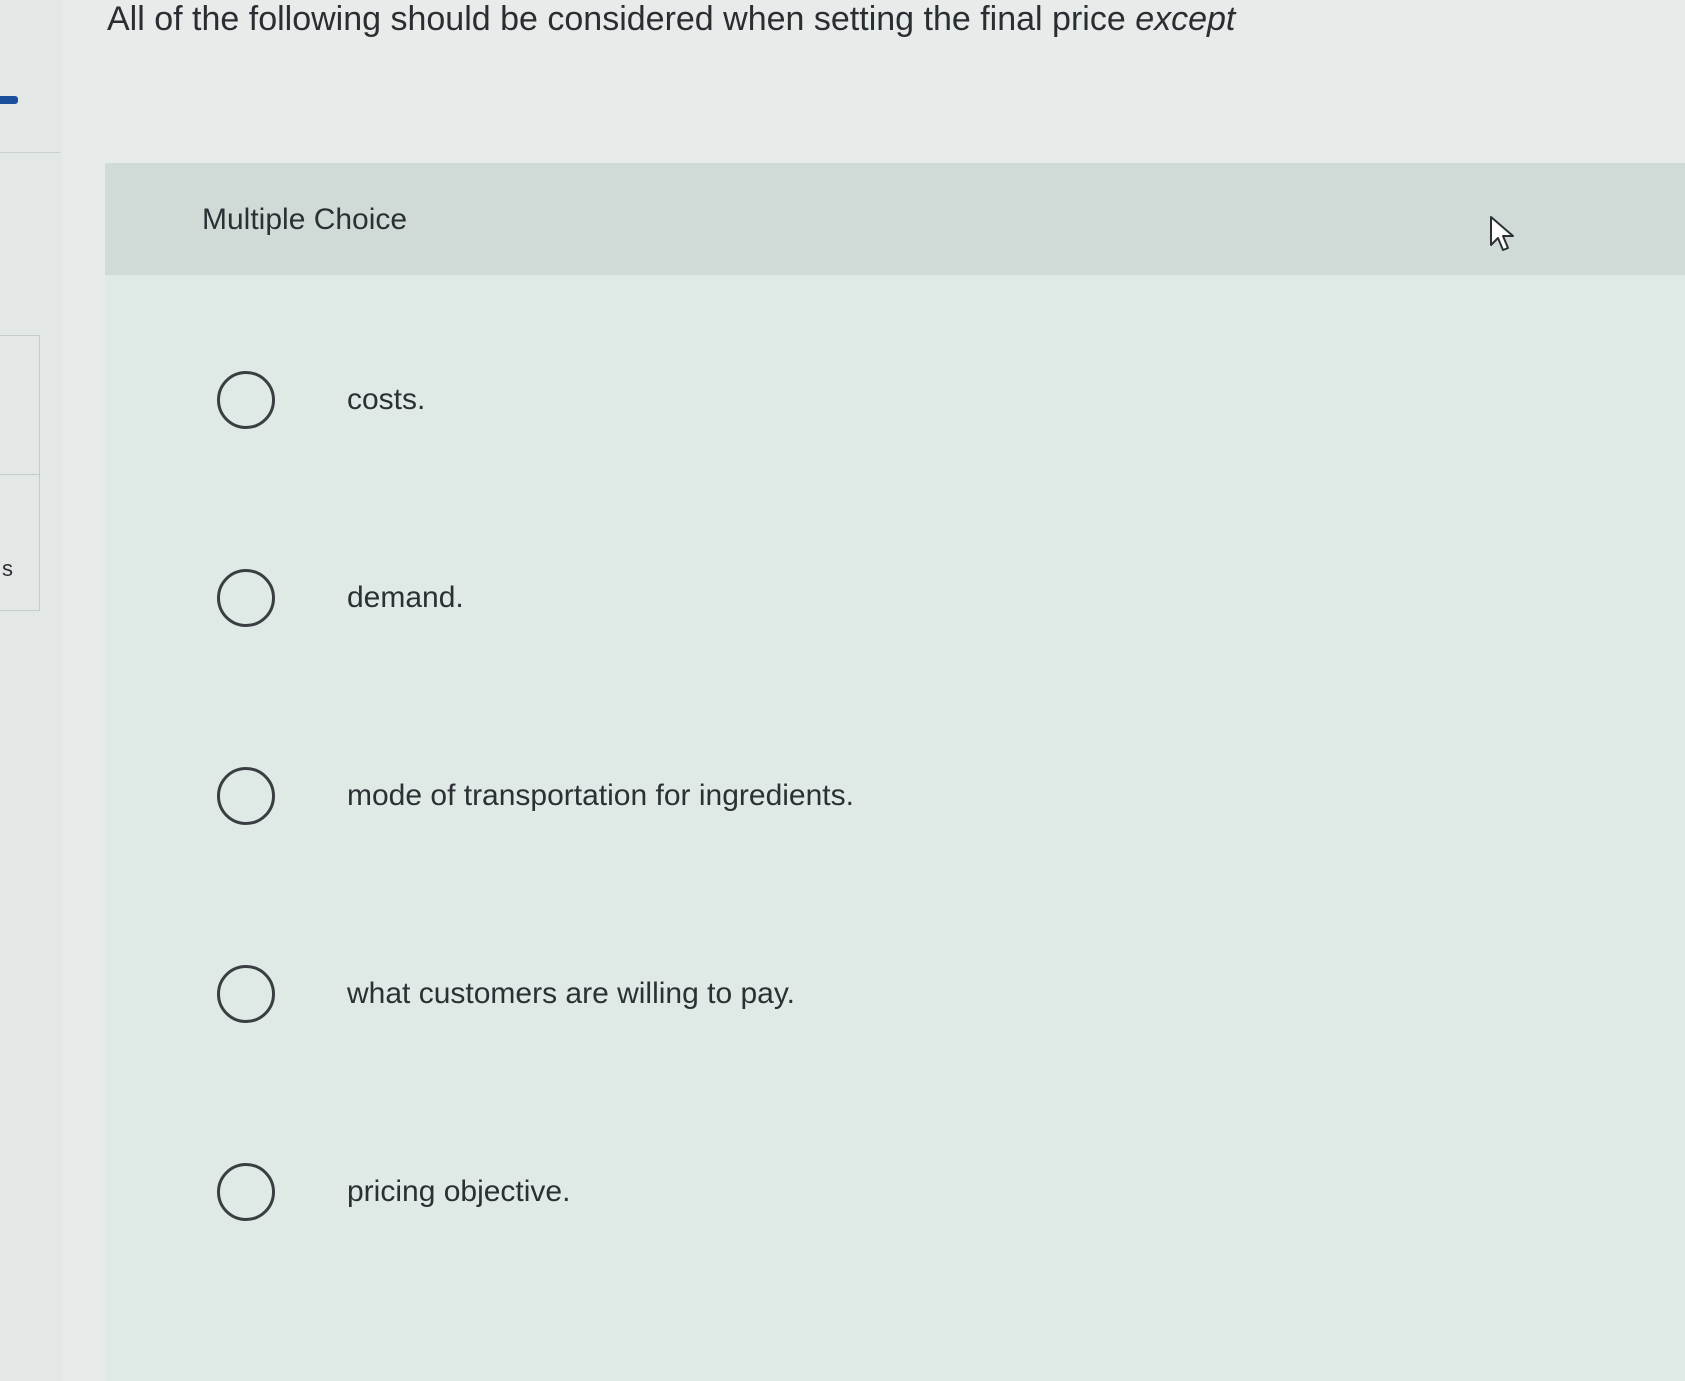  Describe the element at coordinates (571, 993) in the screenshot. I see `choice-label: what customers are willing to pay.` at that location.